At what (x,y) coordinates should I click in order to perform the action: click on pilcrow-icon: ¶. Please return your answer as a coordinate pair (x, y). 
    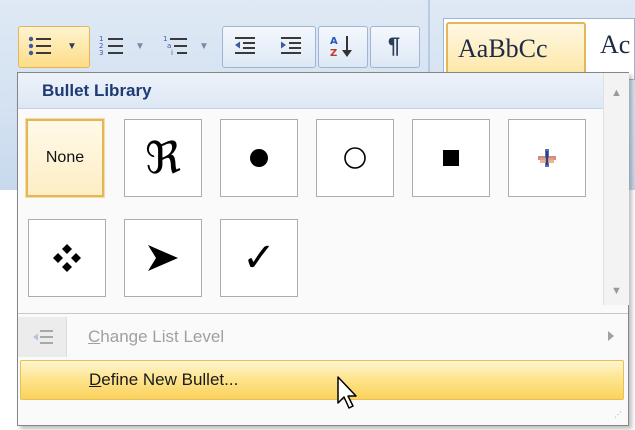
    Looking at the image, I should click on (394, 46).